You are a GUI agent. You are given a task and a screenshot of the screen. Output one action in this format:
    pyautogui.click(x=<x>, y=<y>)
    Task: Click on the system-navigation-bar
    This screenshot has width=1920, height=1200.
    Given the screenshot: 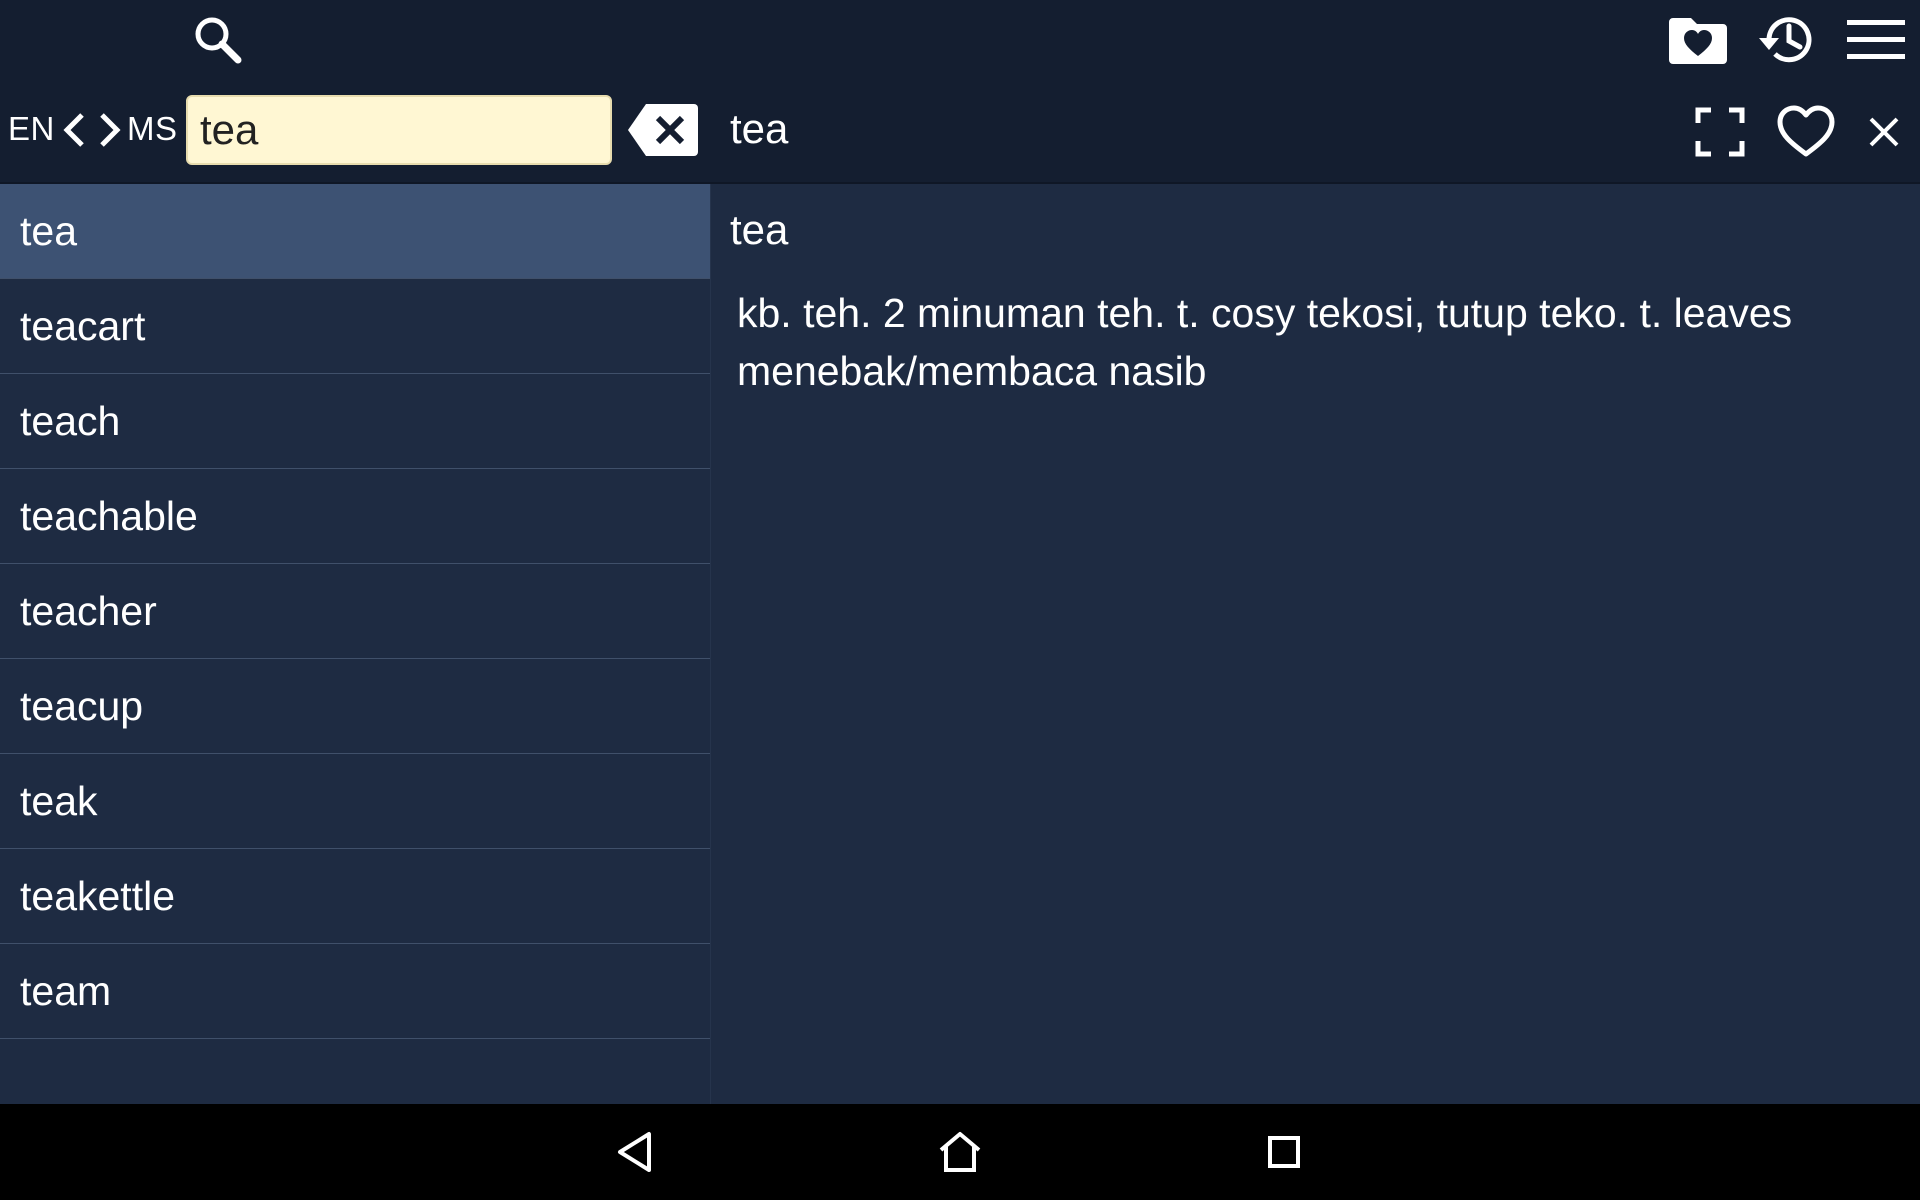 What is the action you would take?
    pyautogui.click(x=960, y=1152)
    